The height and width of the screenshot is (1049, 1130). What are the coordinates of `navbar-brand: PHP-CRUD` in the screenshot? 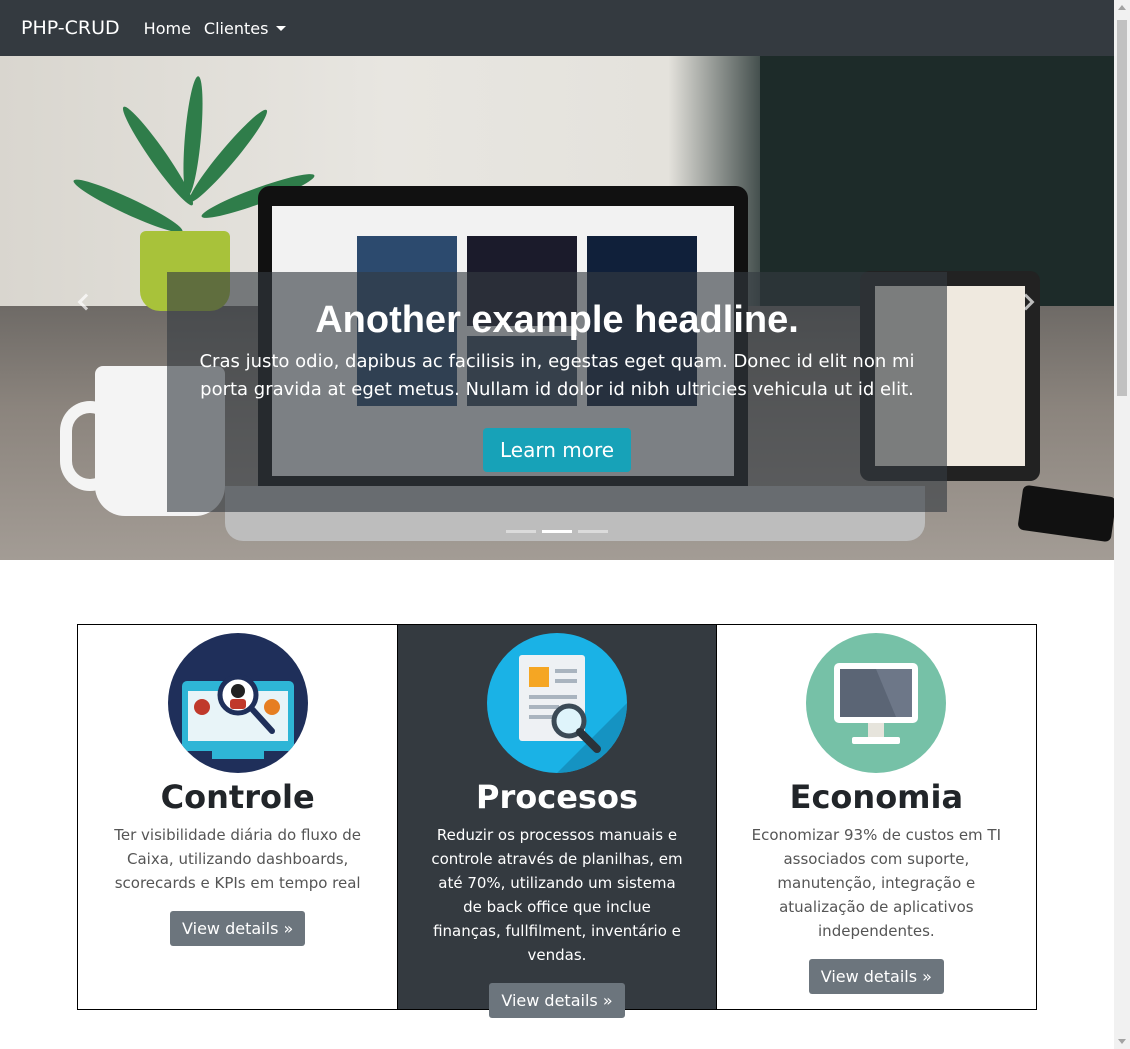 It's located at (70, 28).